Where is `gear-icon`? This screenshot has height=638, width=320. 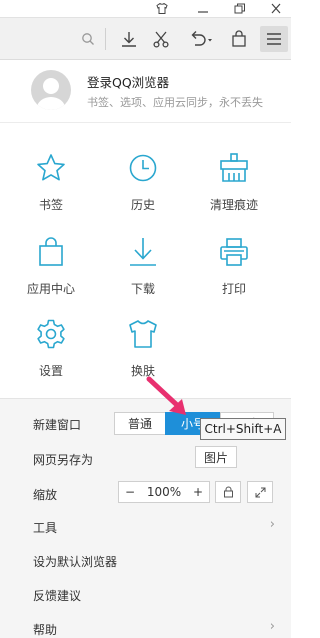 gear-icon is located at coordinates (51, 334).